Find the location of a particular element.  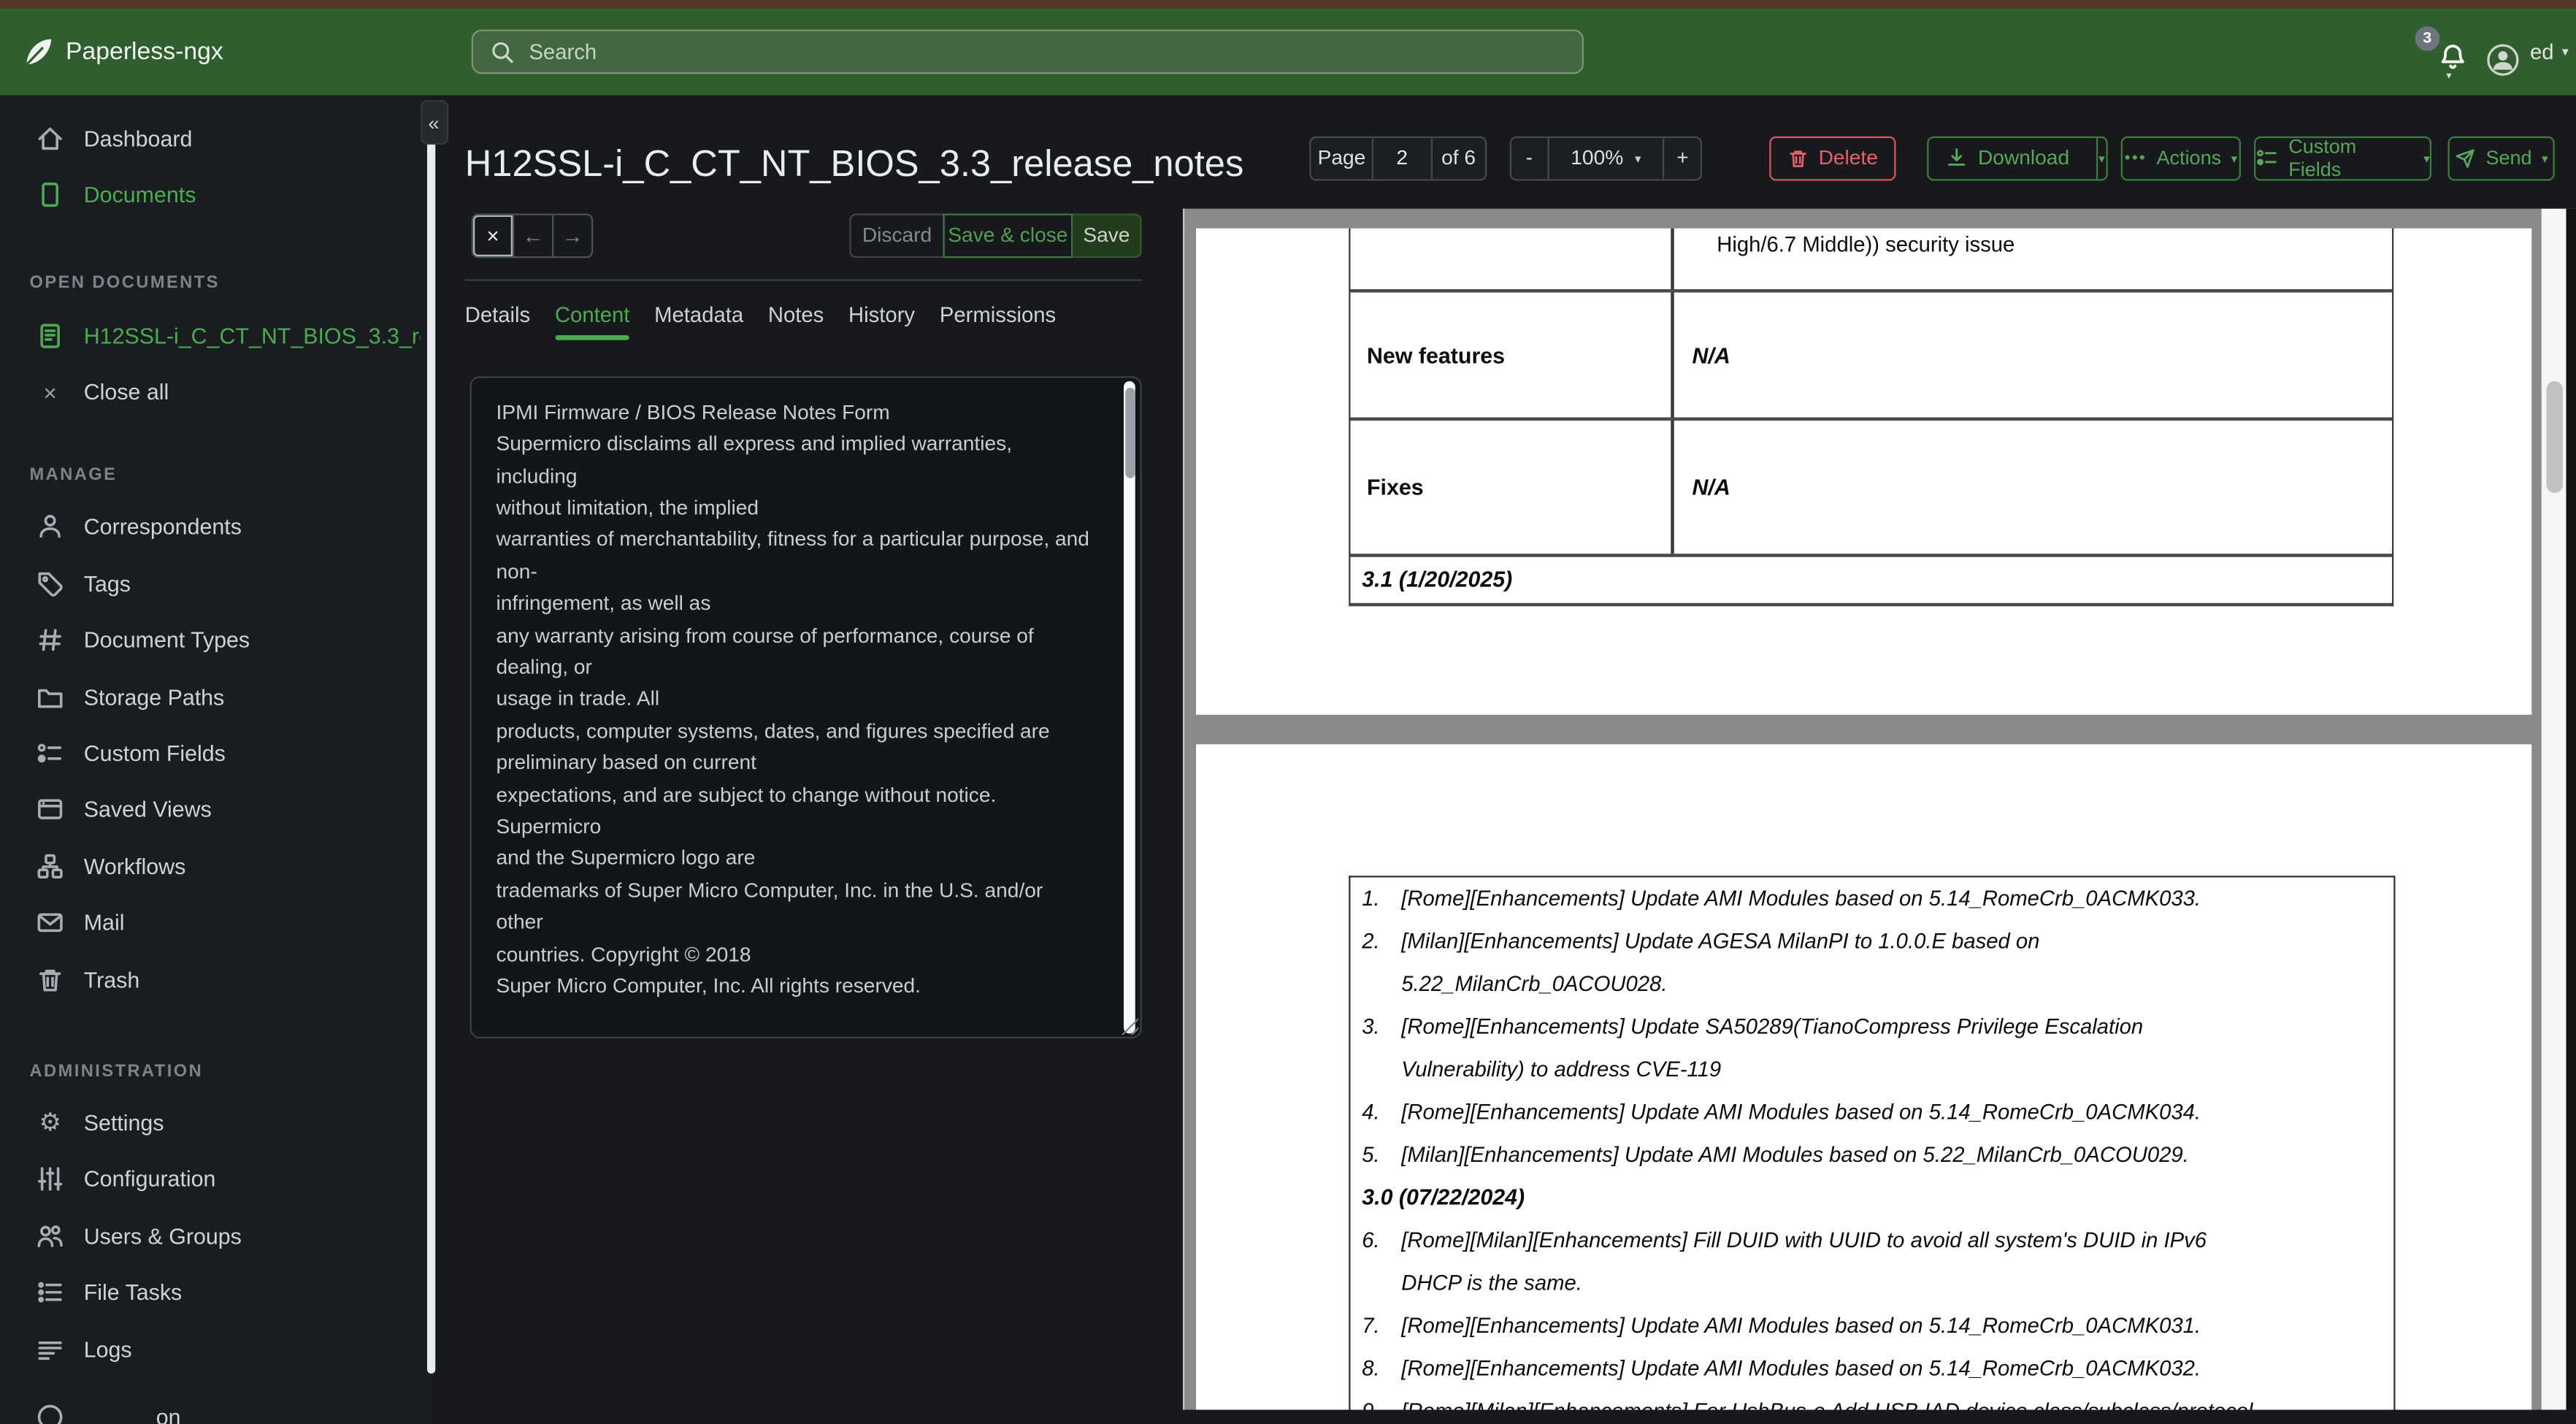

globe-icon is located at coordinates (50, 1414).